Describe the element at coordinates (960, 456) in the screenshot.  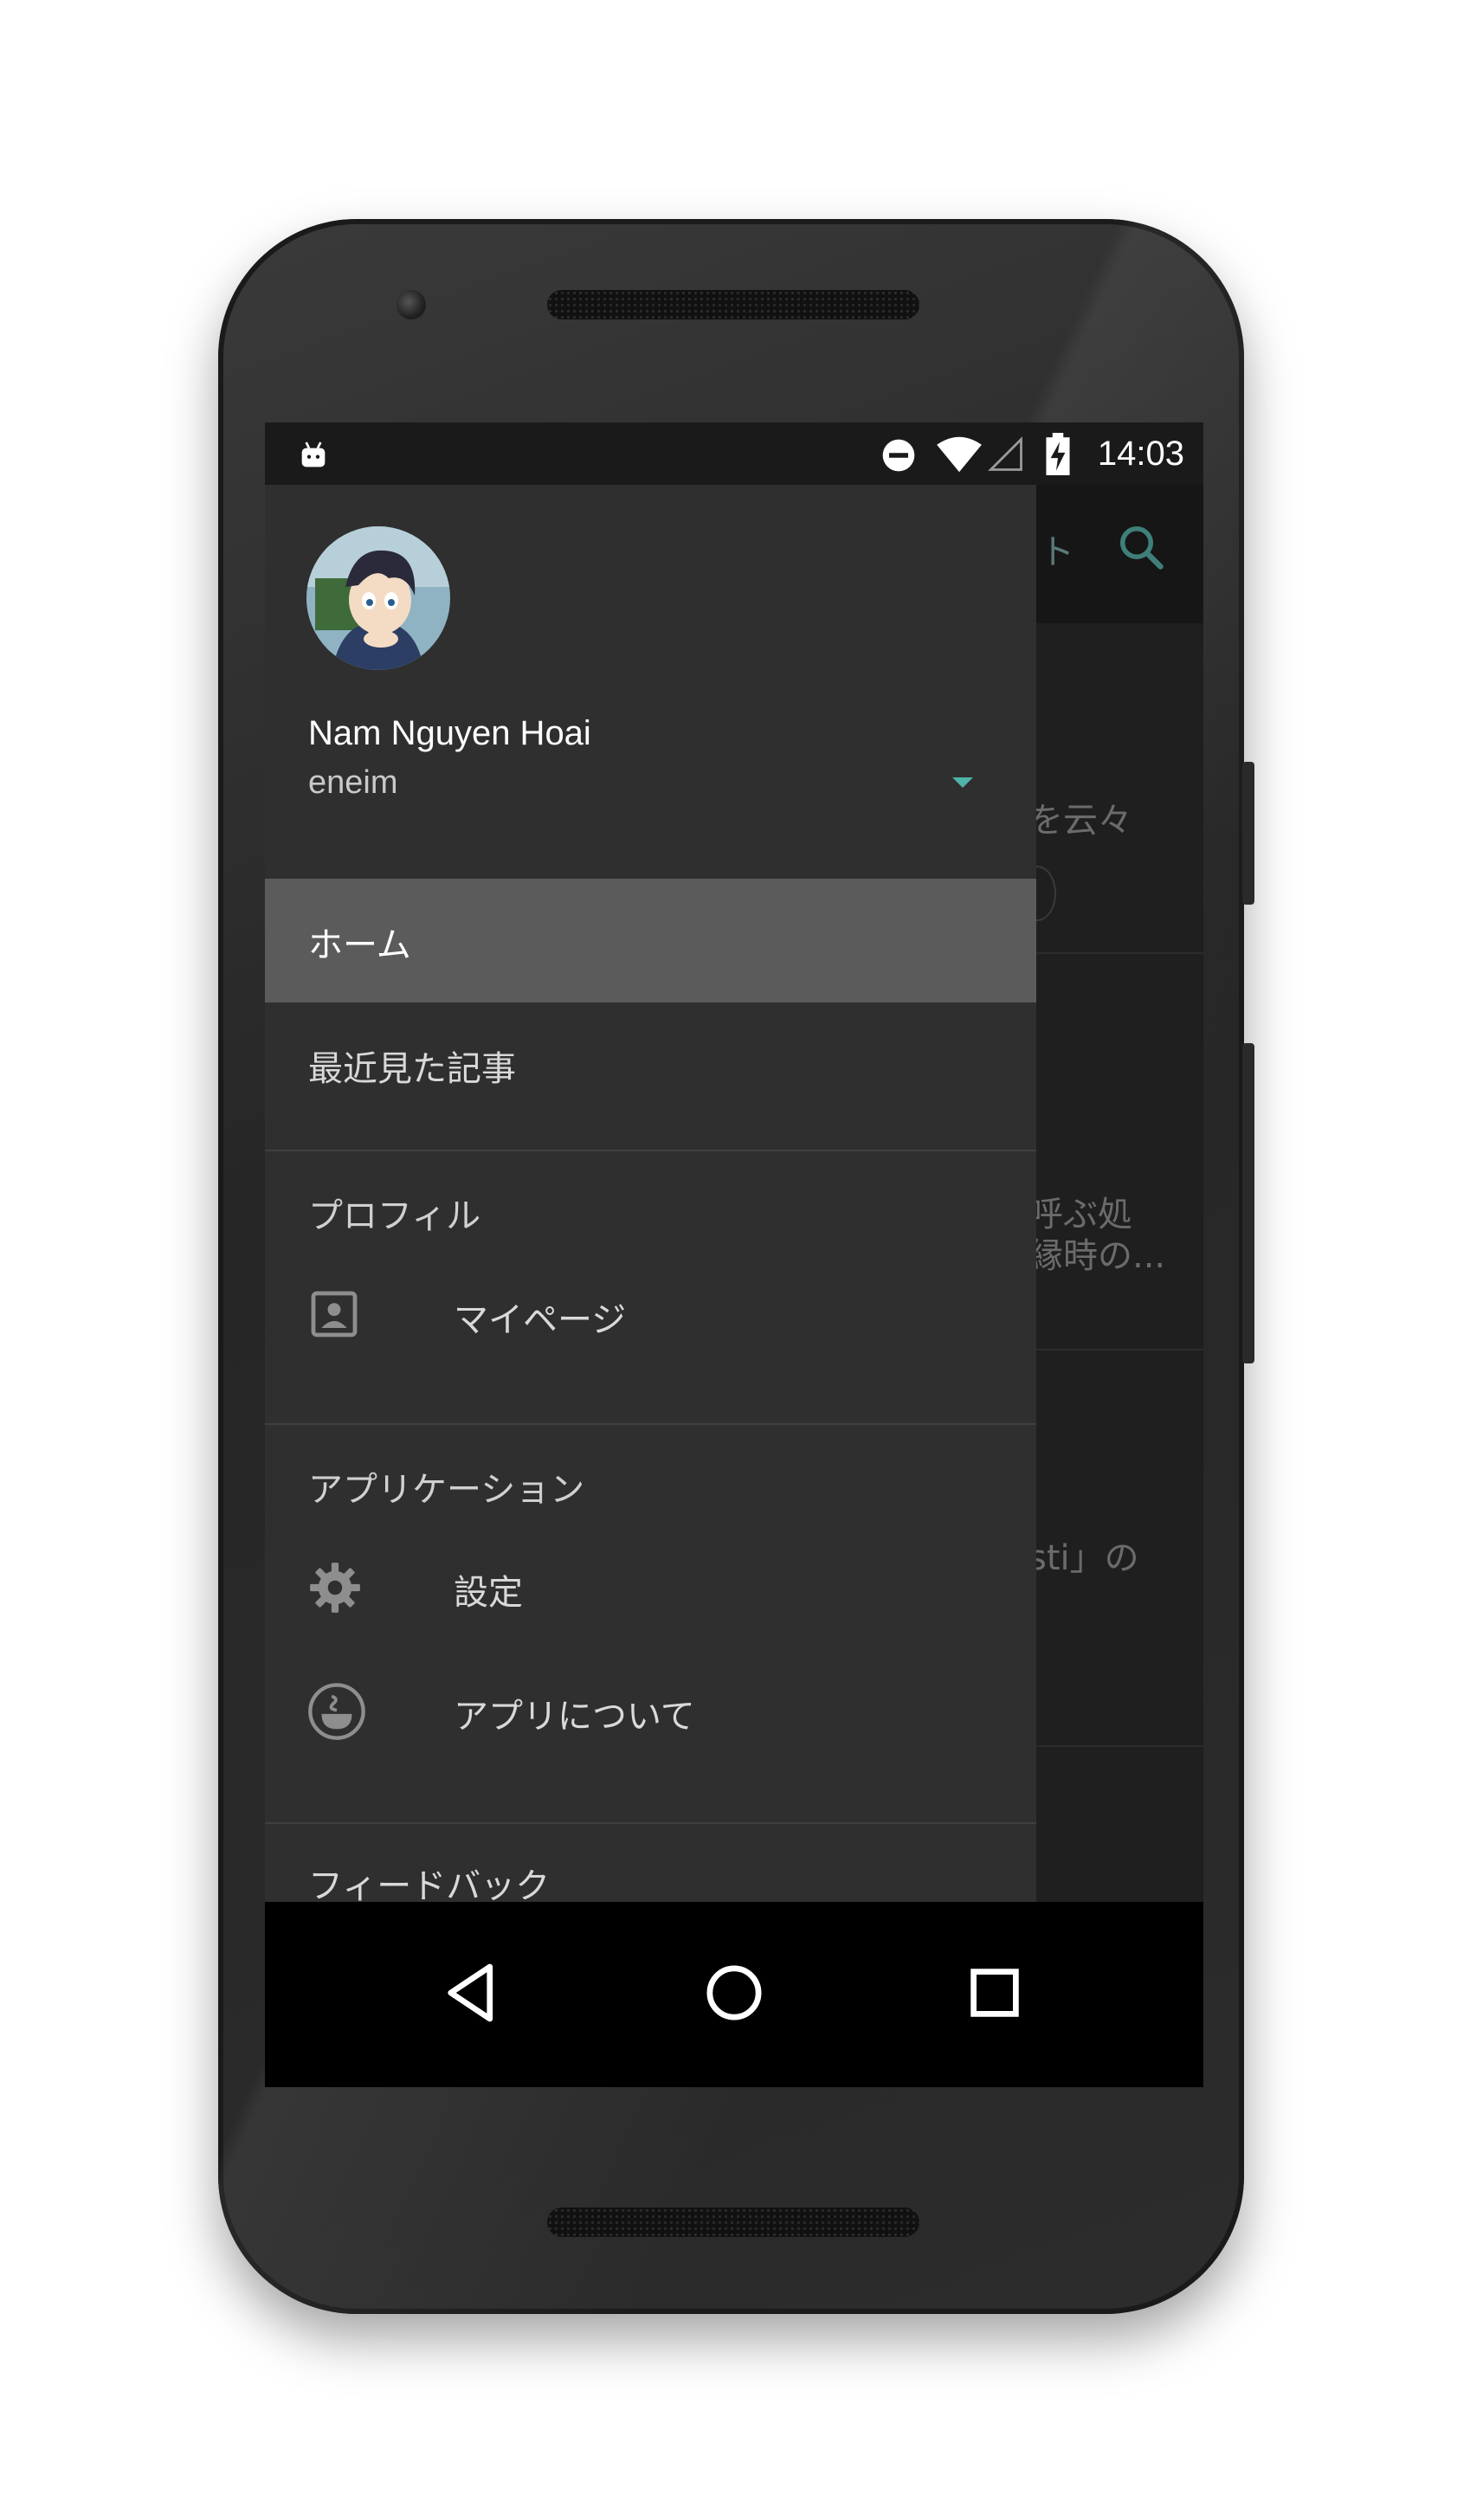
I see `wifi-icon` at that location.